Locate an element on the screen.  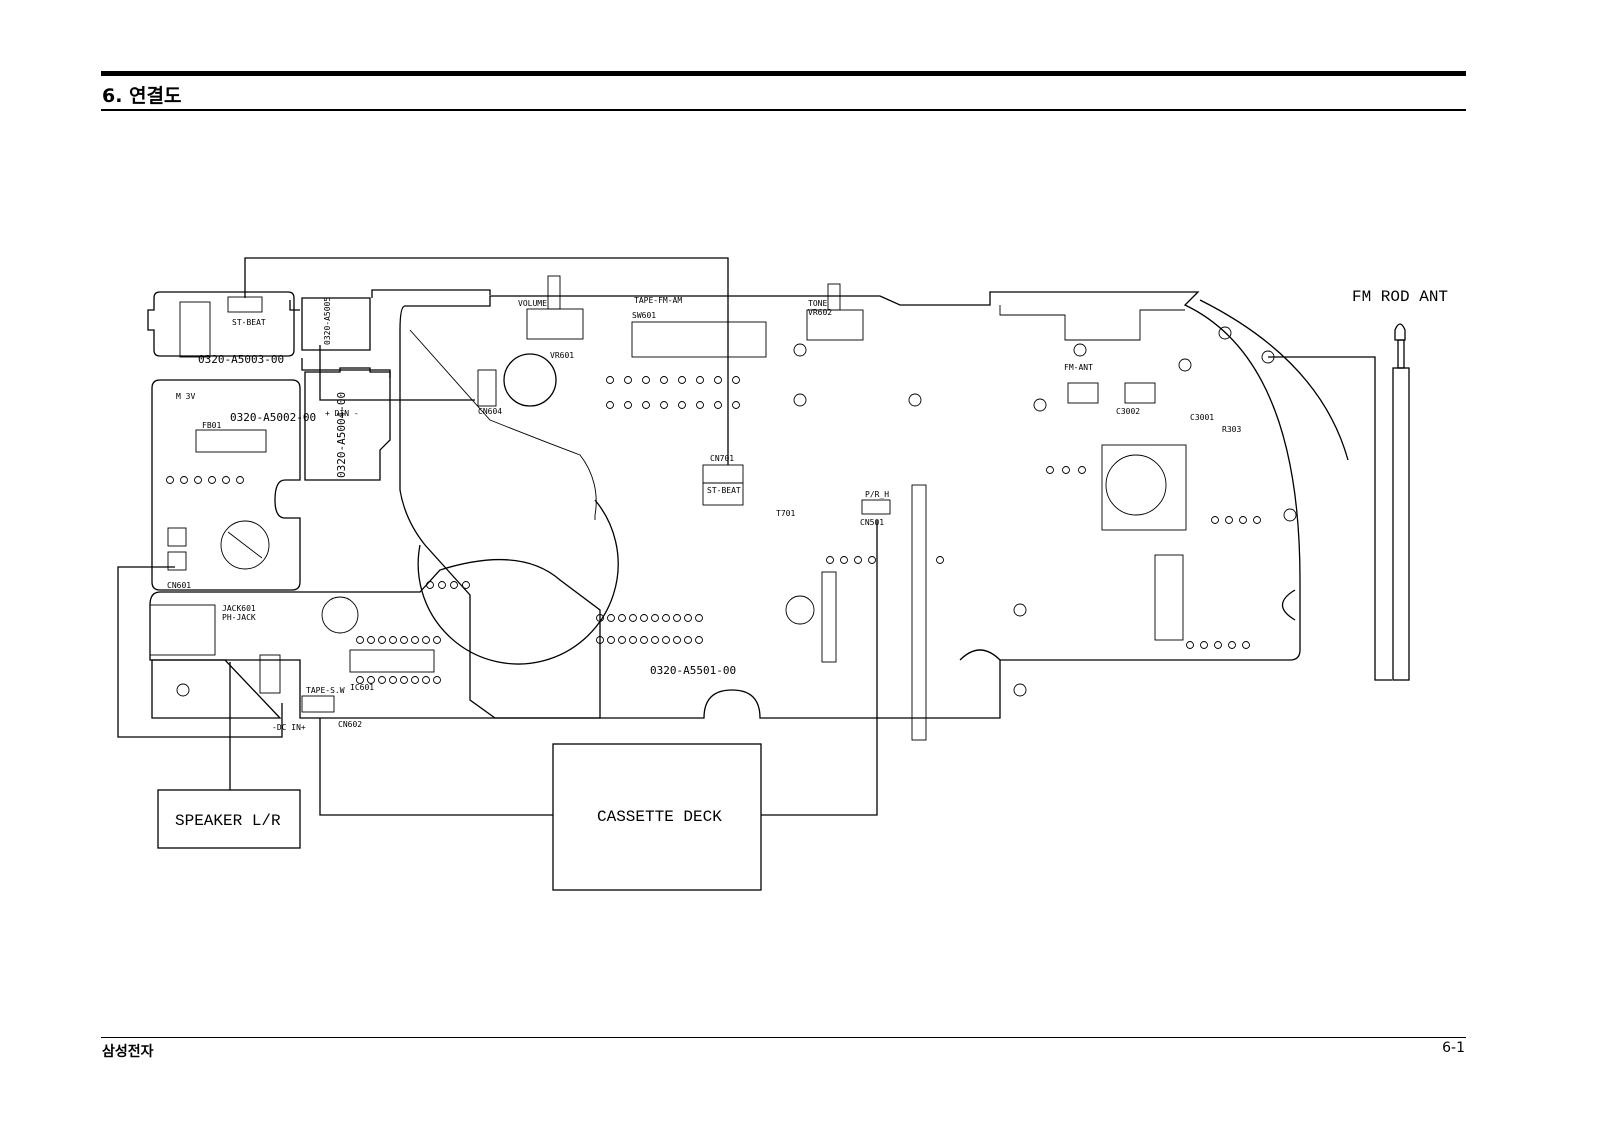
board-label: 0320-A5501-00 is located at coordinates (693, 670).